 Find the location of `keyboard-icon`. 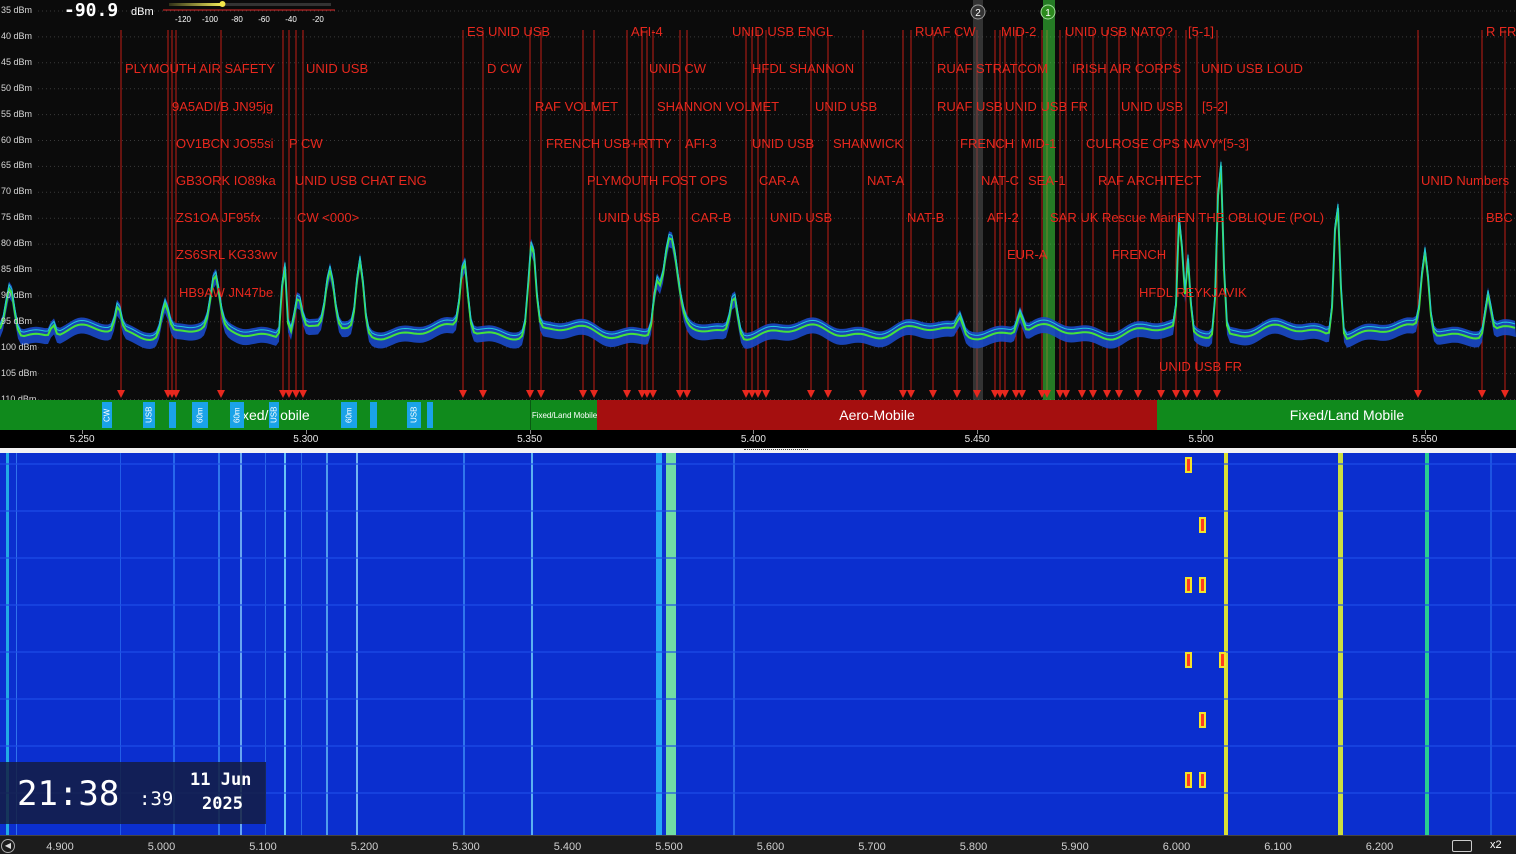

keyboard-icon is located at coordinates (1462, 846).